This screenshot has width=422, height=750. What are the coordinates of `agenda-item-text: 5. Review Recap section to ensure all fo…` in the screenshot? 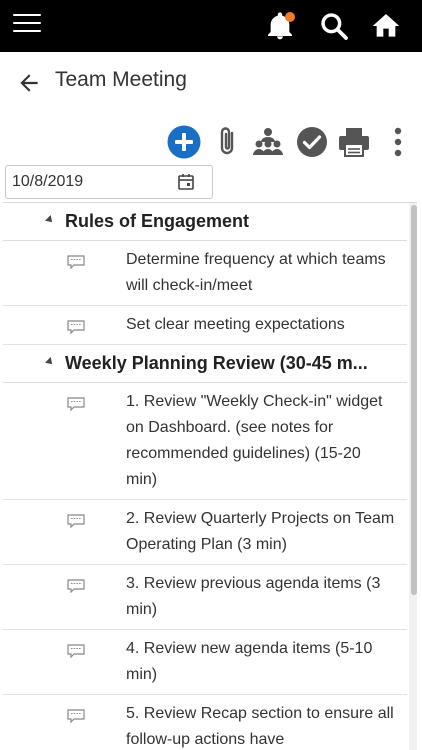 It's located at (260, 726).